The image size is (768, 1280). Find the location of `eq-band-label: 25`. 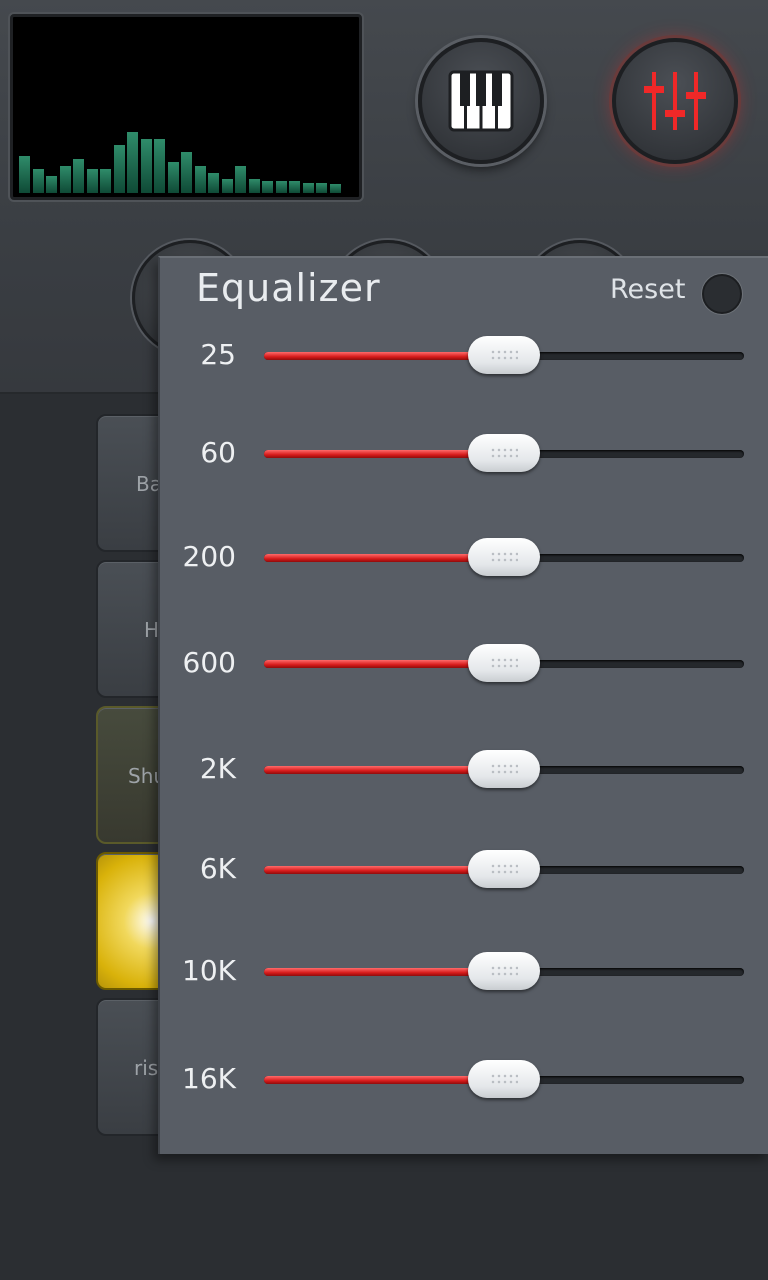

eq-band-label: 25 is located at coordinates (218, 354).